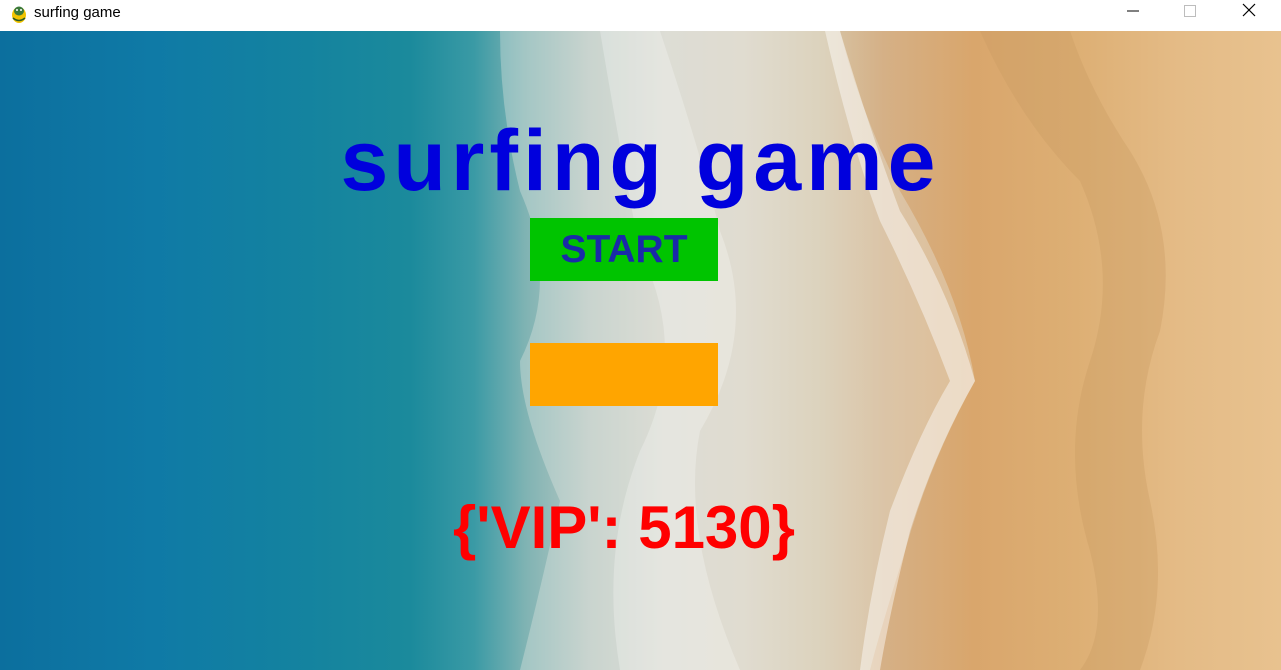 This screenshot has width=1281, height=670. What do you see at coordinates (77, 12) in the screenshot?
I see `window-title: surfing game` at bounding box center [77, 12].